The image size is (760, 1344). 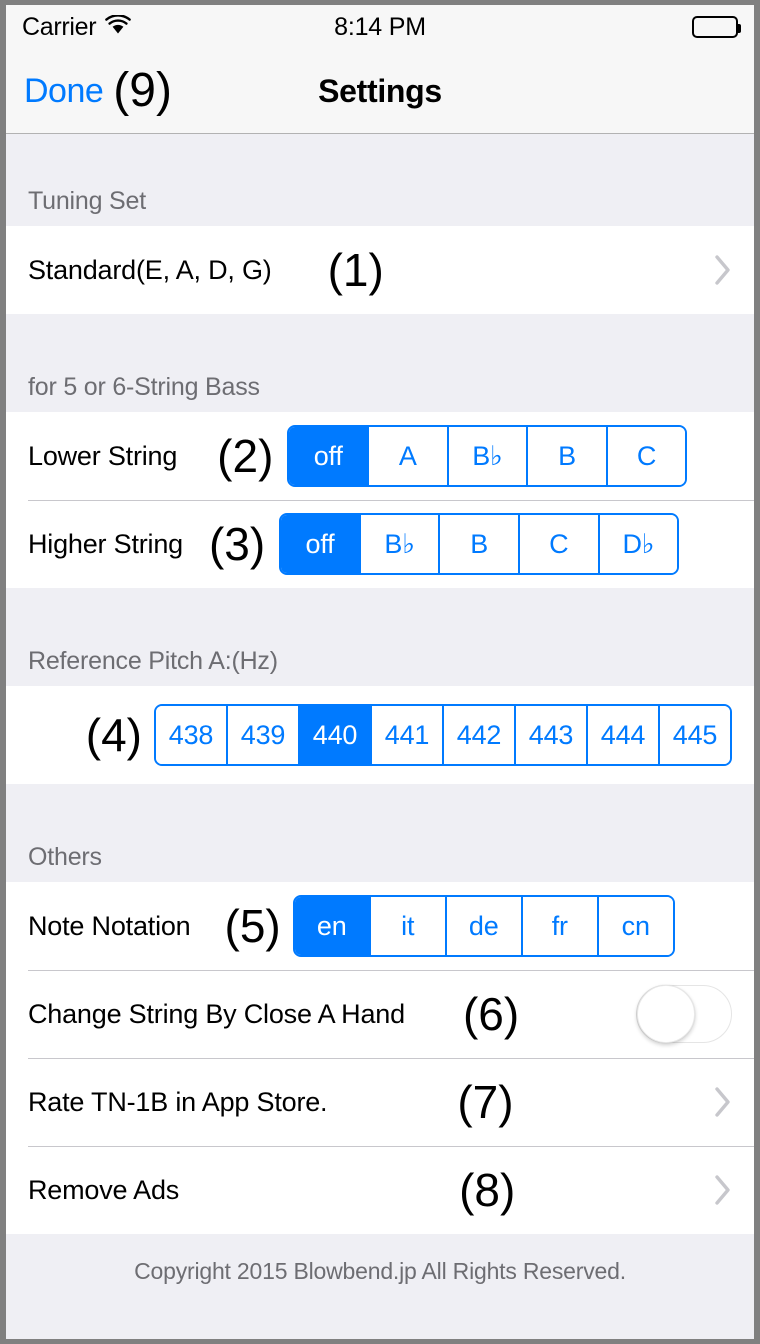 I want to click on segment-higher-string-2: B, so click(x=478, y=544).